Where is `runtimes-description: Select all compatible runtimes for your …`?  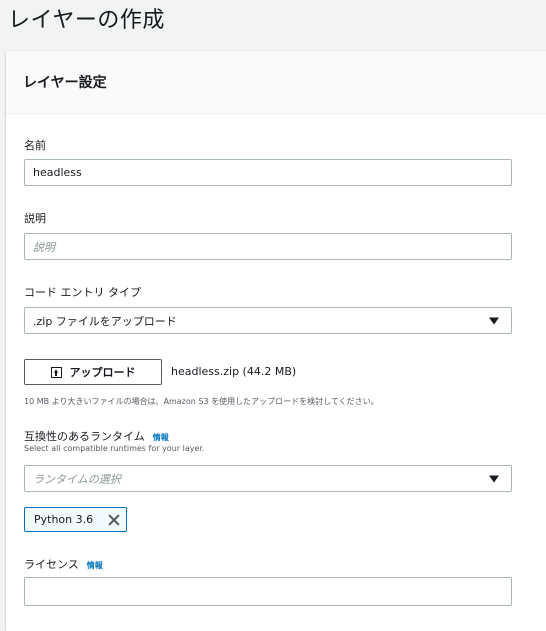 runtimes-description: Select all compatible runtimes for your … is located at coordinates (114, 448).